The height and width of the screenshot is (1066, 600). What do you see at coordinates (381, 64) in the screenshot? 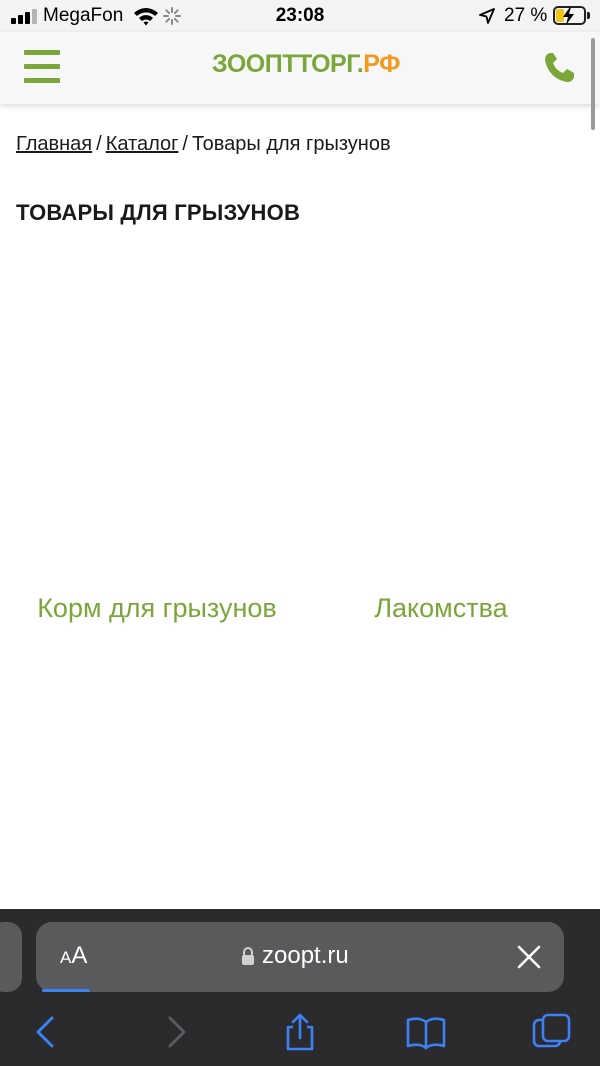
I see `logo-tld-text: РФ` at bounding box center [381, 64].